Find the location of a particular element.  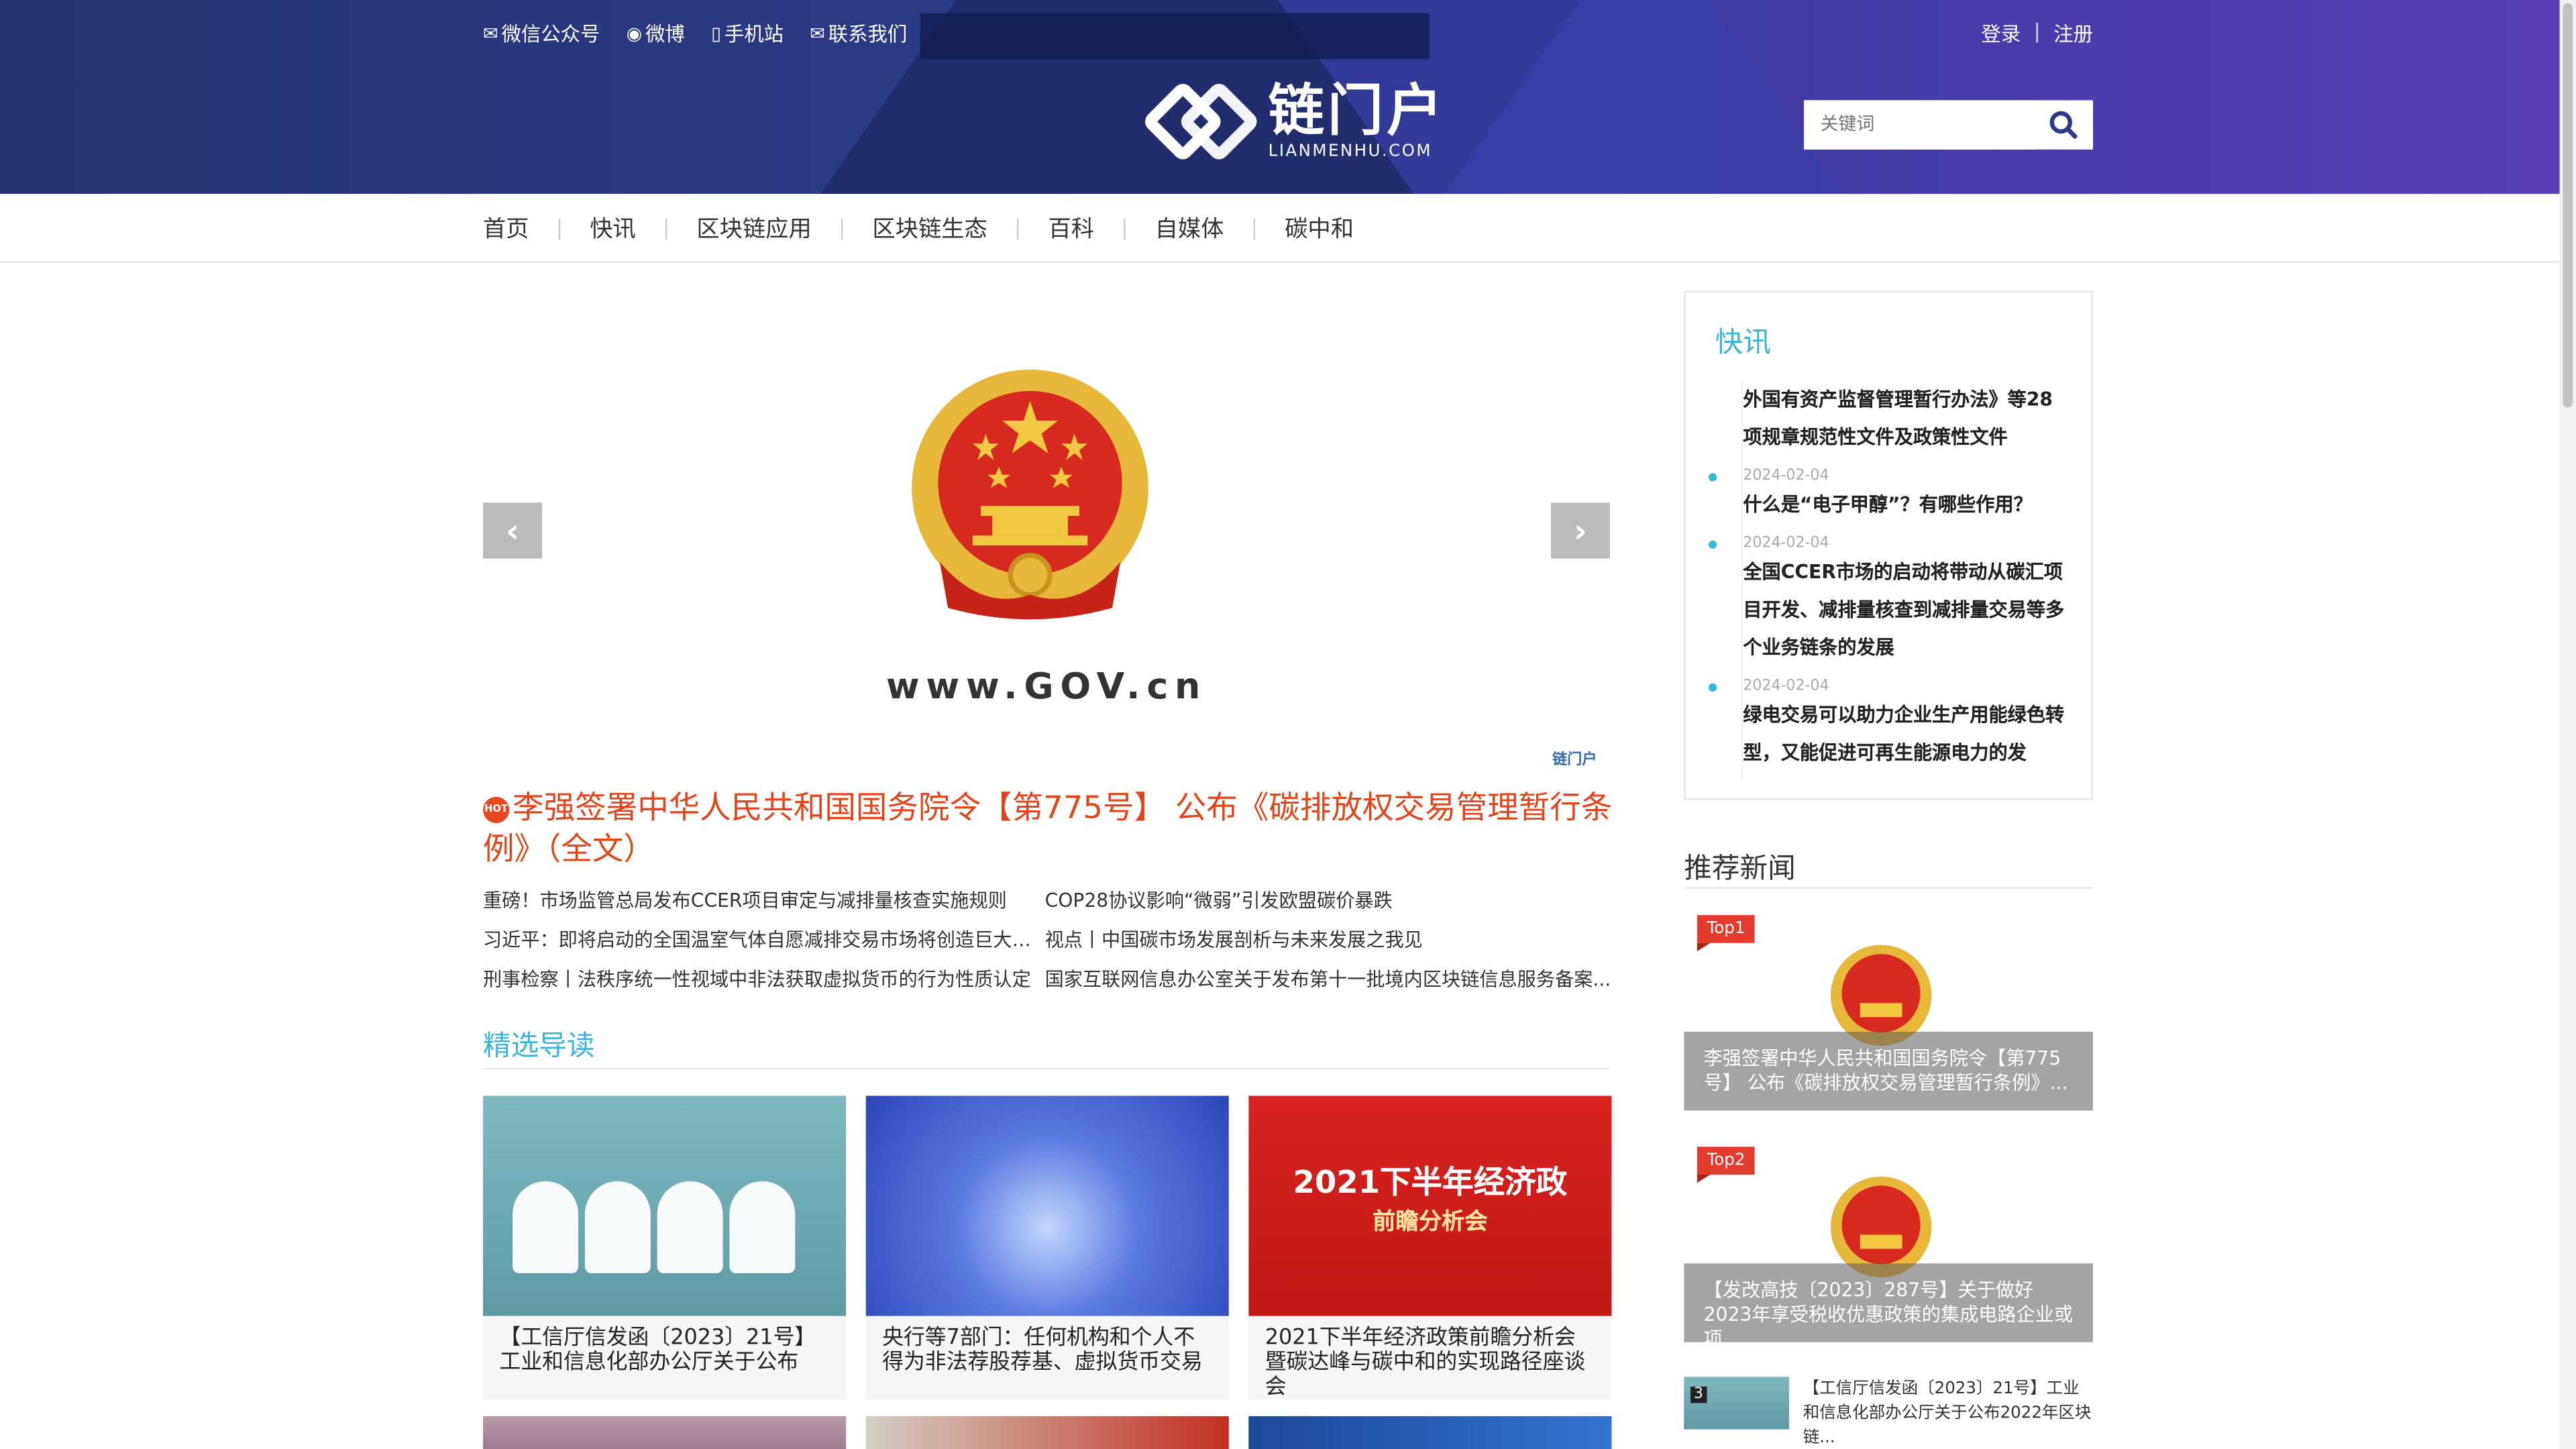

nav-item-blockchain-ecosystem: 区块链生态 is located at coordinates (960, 228).